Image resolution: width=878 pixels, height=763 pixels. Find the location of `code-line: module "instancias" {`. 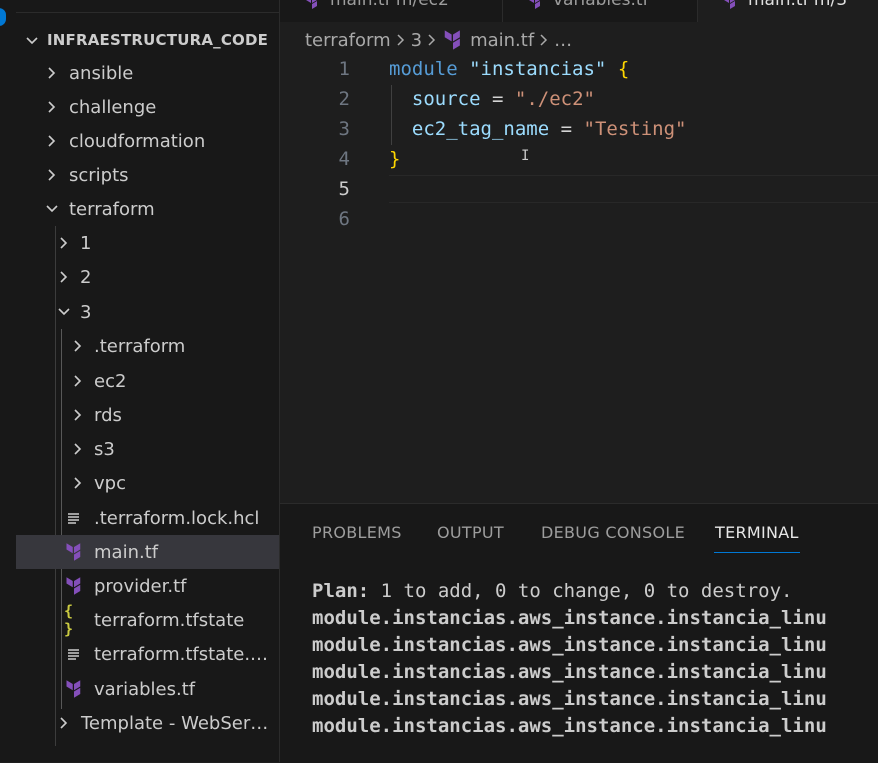

code-line: module "instancias" { is located at coordinates (509, 69).